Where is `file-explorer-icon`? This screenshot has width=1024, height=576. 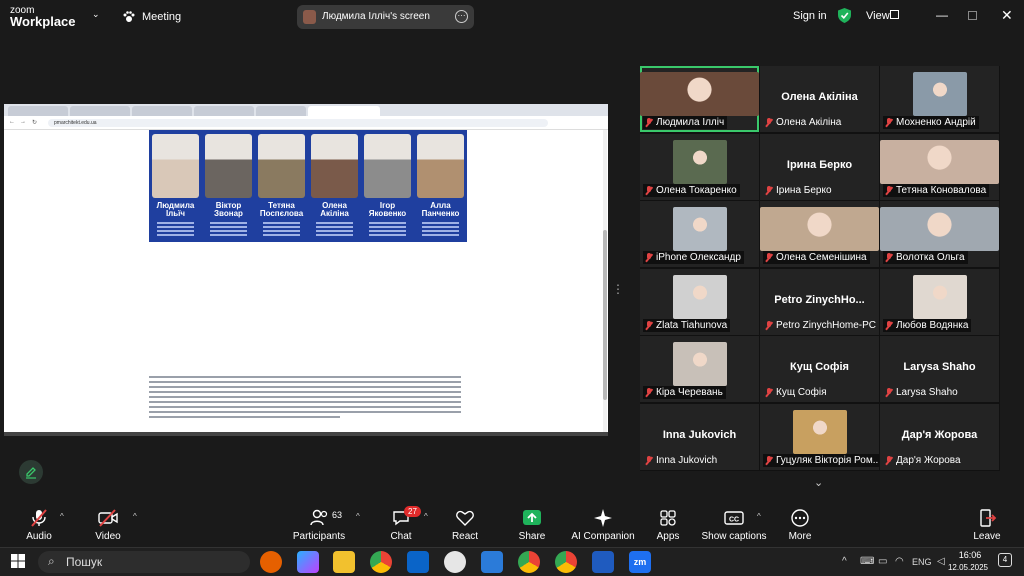
file-explorer-icon is located at coordinates (344, 562).